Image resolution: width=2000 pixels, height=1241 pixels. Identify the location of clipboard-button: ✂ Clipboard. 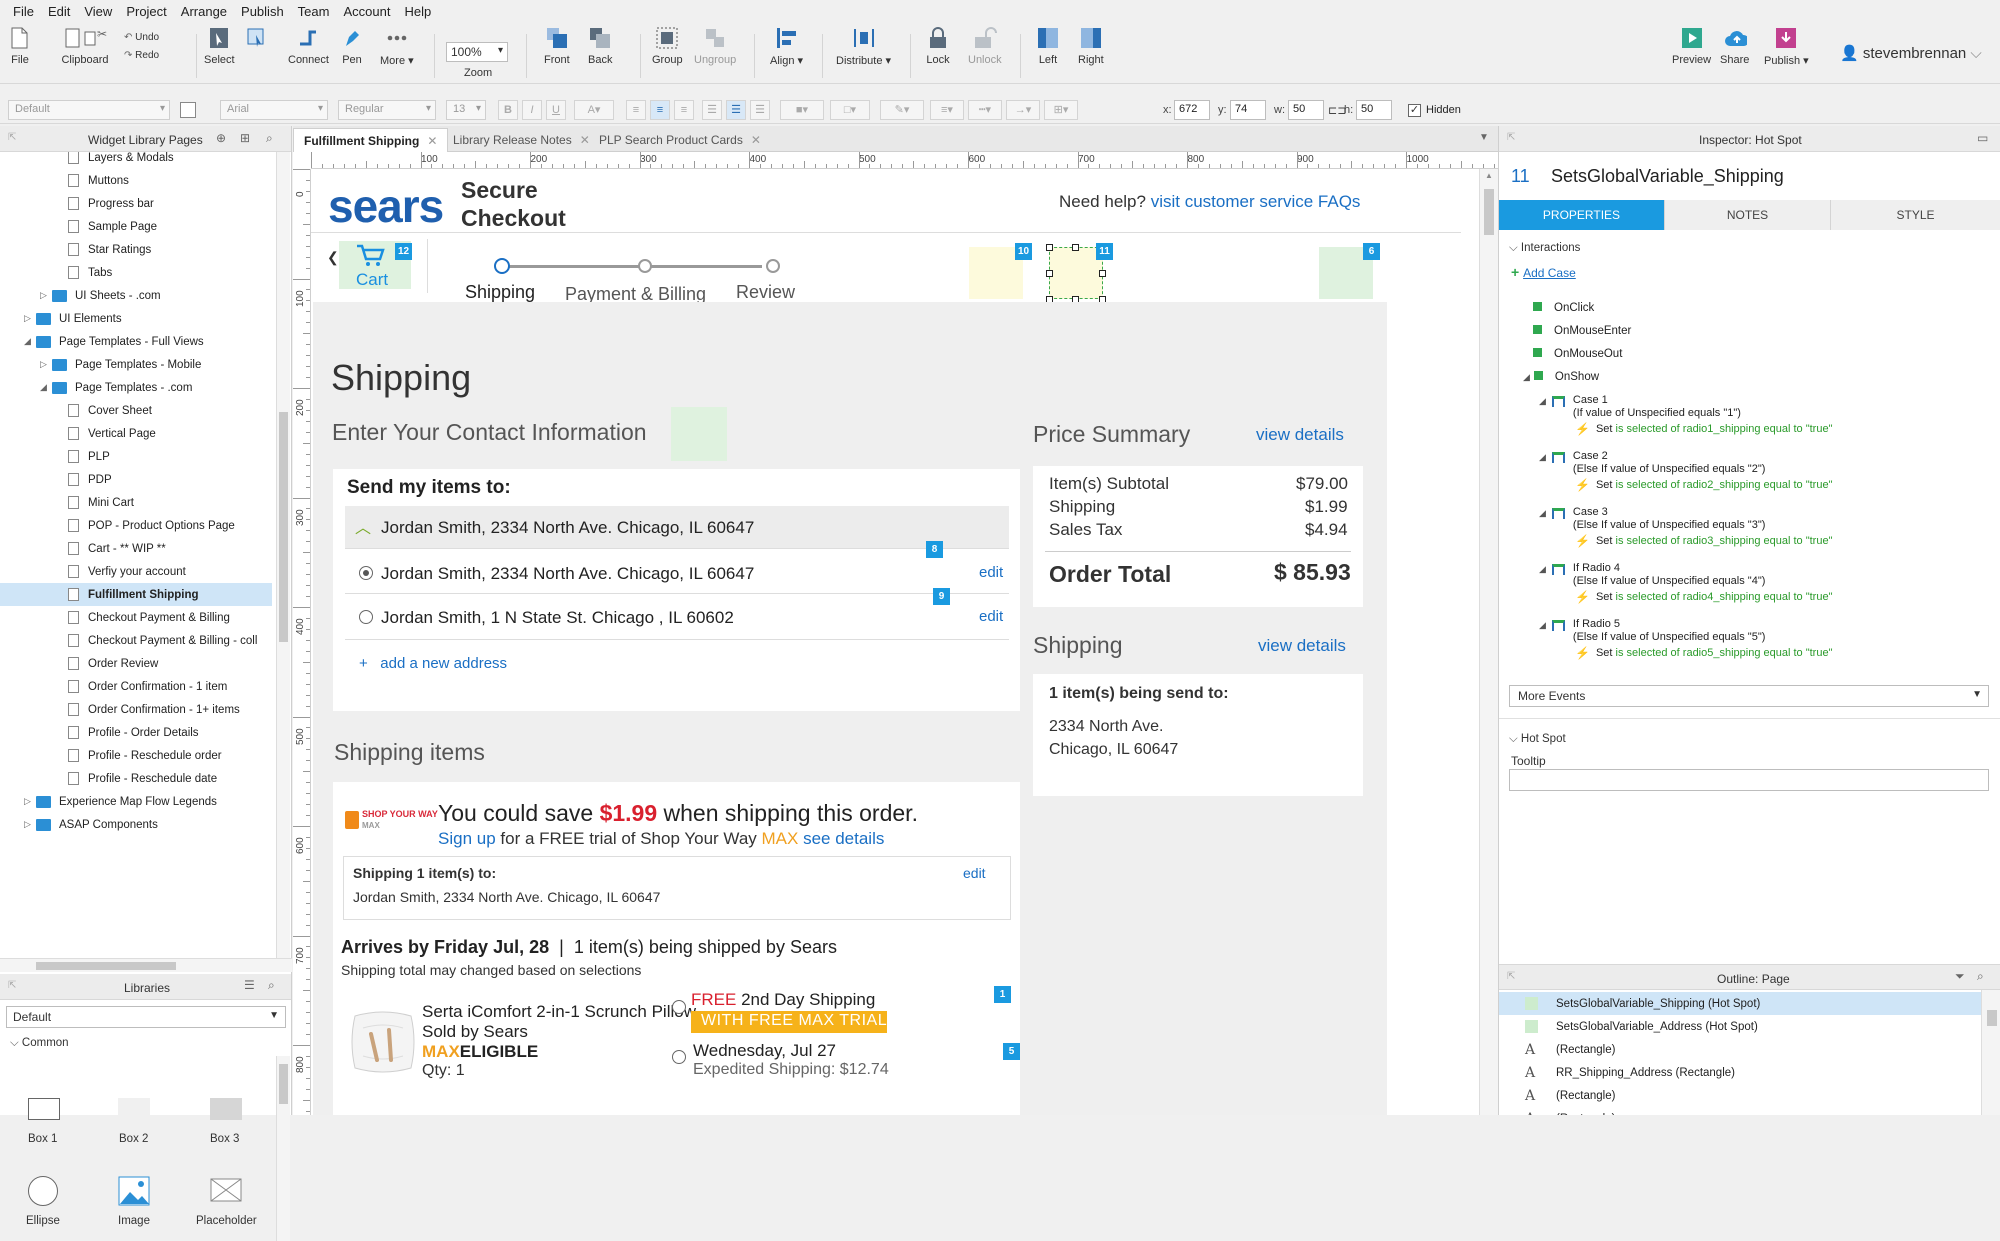
(85, 46).